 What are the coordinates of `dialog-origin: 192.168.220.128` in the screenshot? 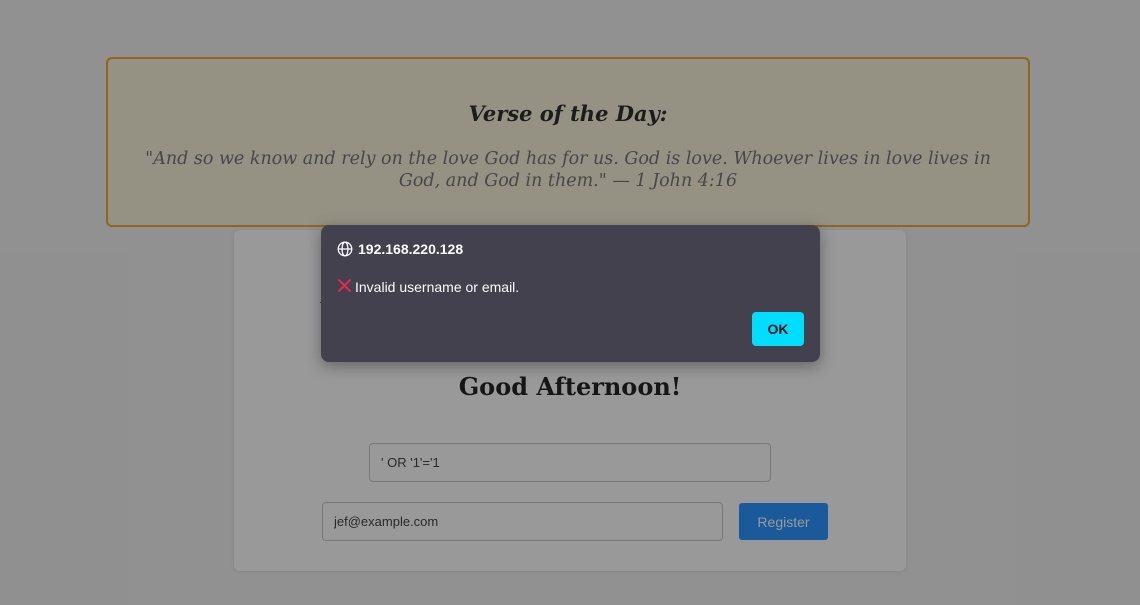 It's located at (411, 249).